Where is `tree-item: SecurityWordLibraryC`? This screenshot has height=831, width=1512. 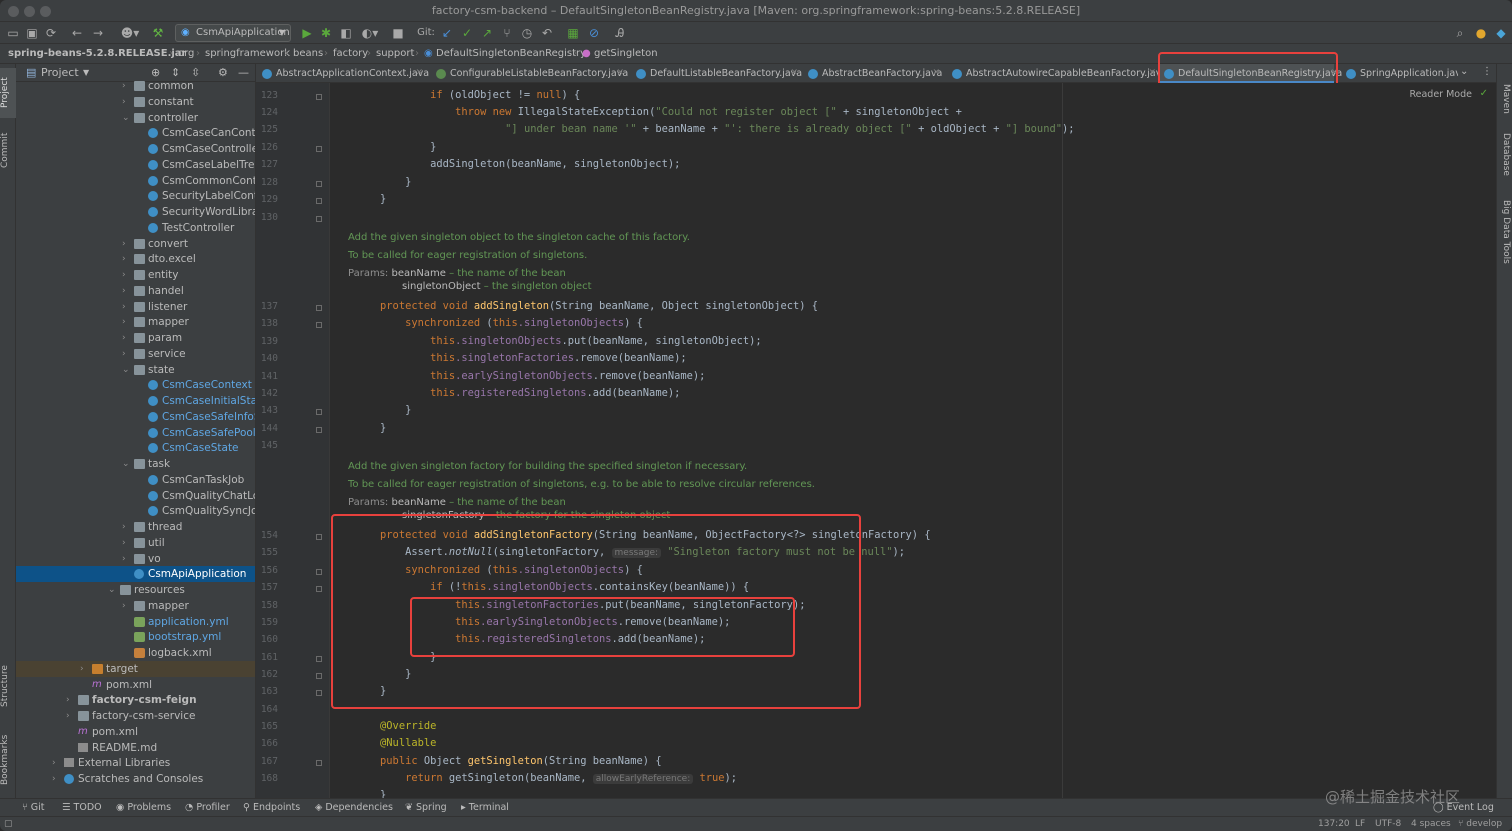
tree-item: SecurityWordLibraryC is located at coordinates (135, 212).